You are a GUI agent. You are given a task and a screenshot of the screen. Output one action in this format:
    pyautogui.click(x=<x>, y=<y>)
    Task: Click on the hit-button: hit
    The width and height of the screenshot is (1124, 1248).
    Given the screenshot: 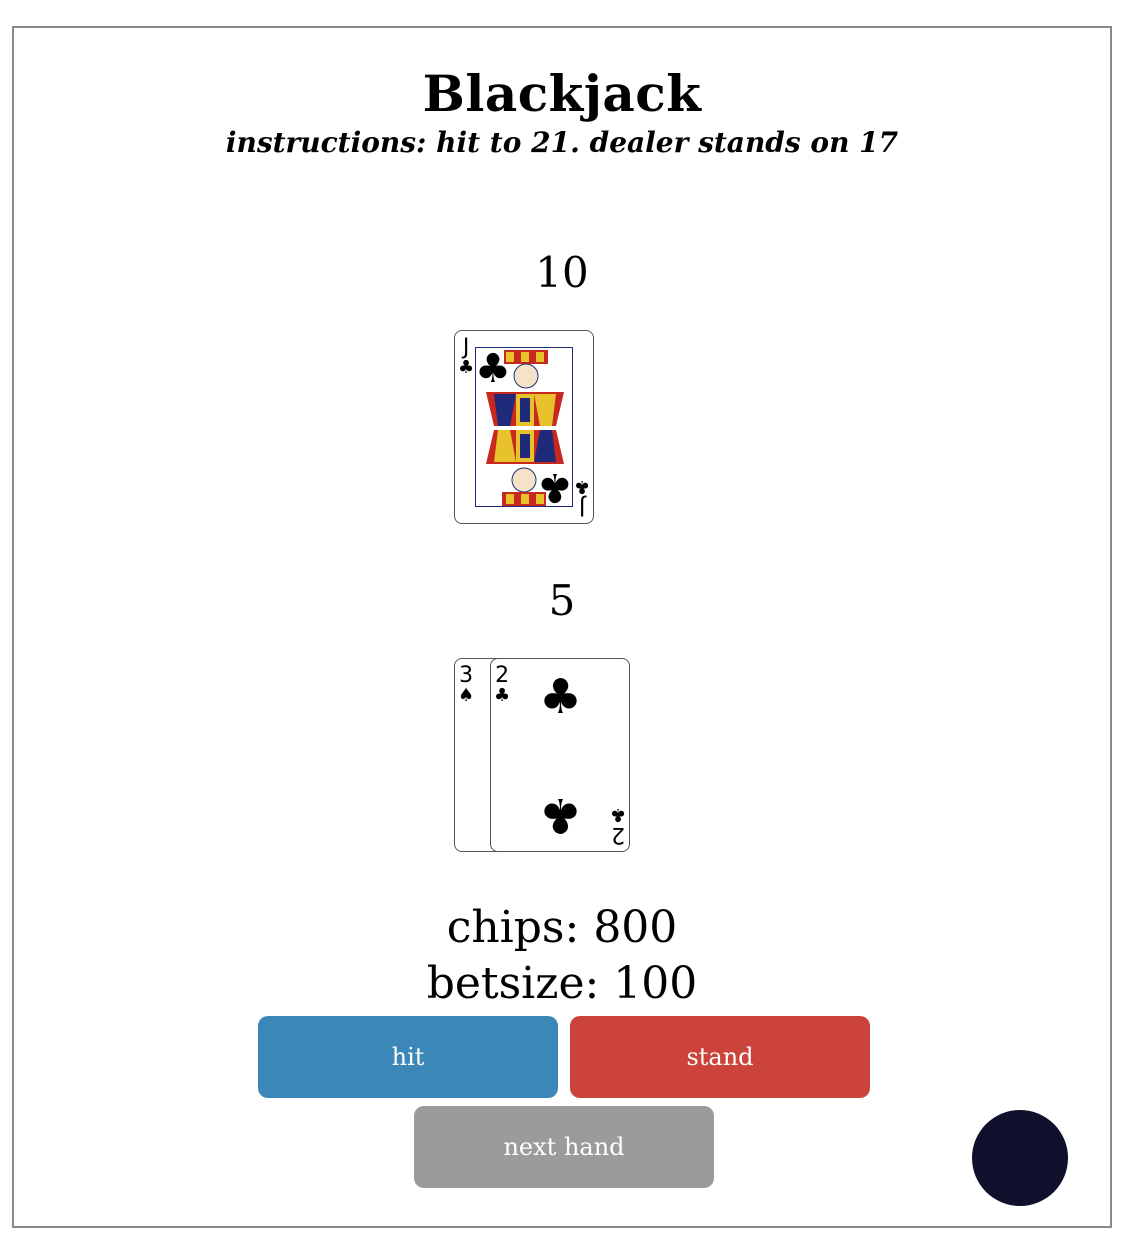 What is the action you would take?
    pyautogui.click(x=408, y=1057)
    